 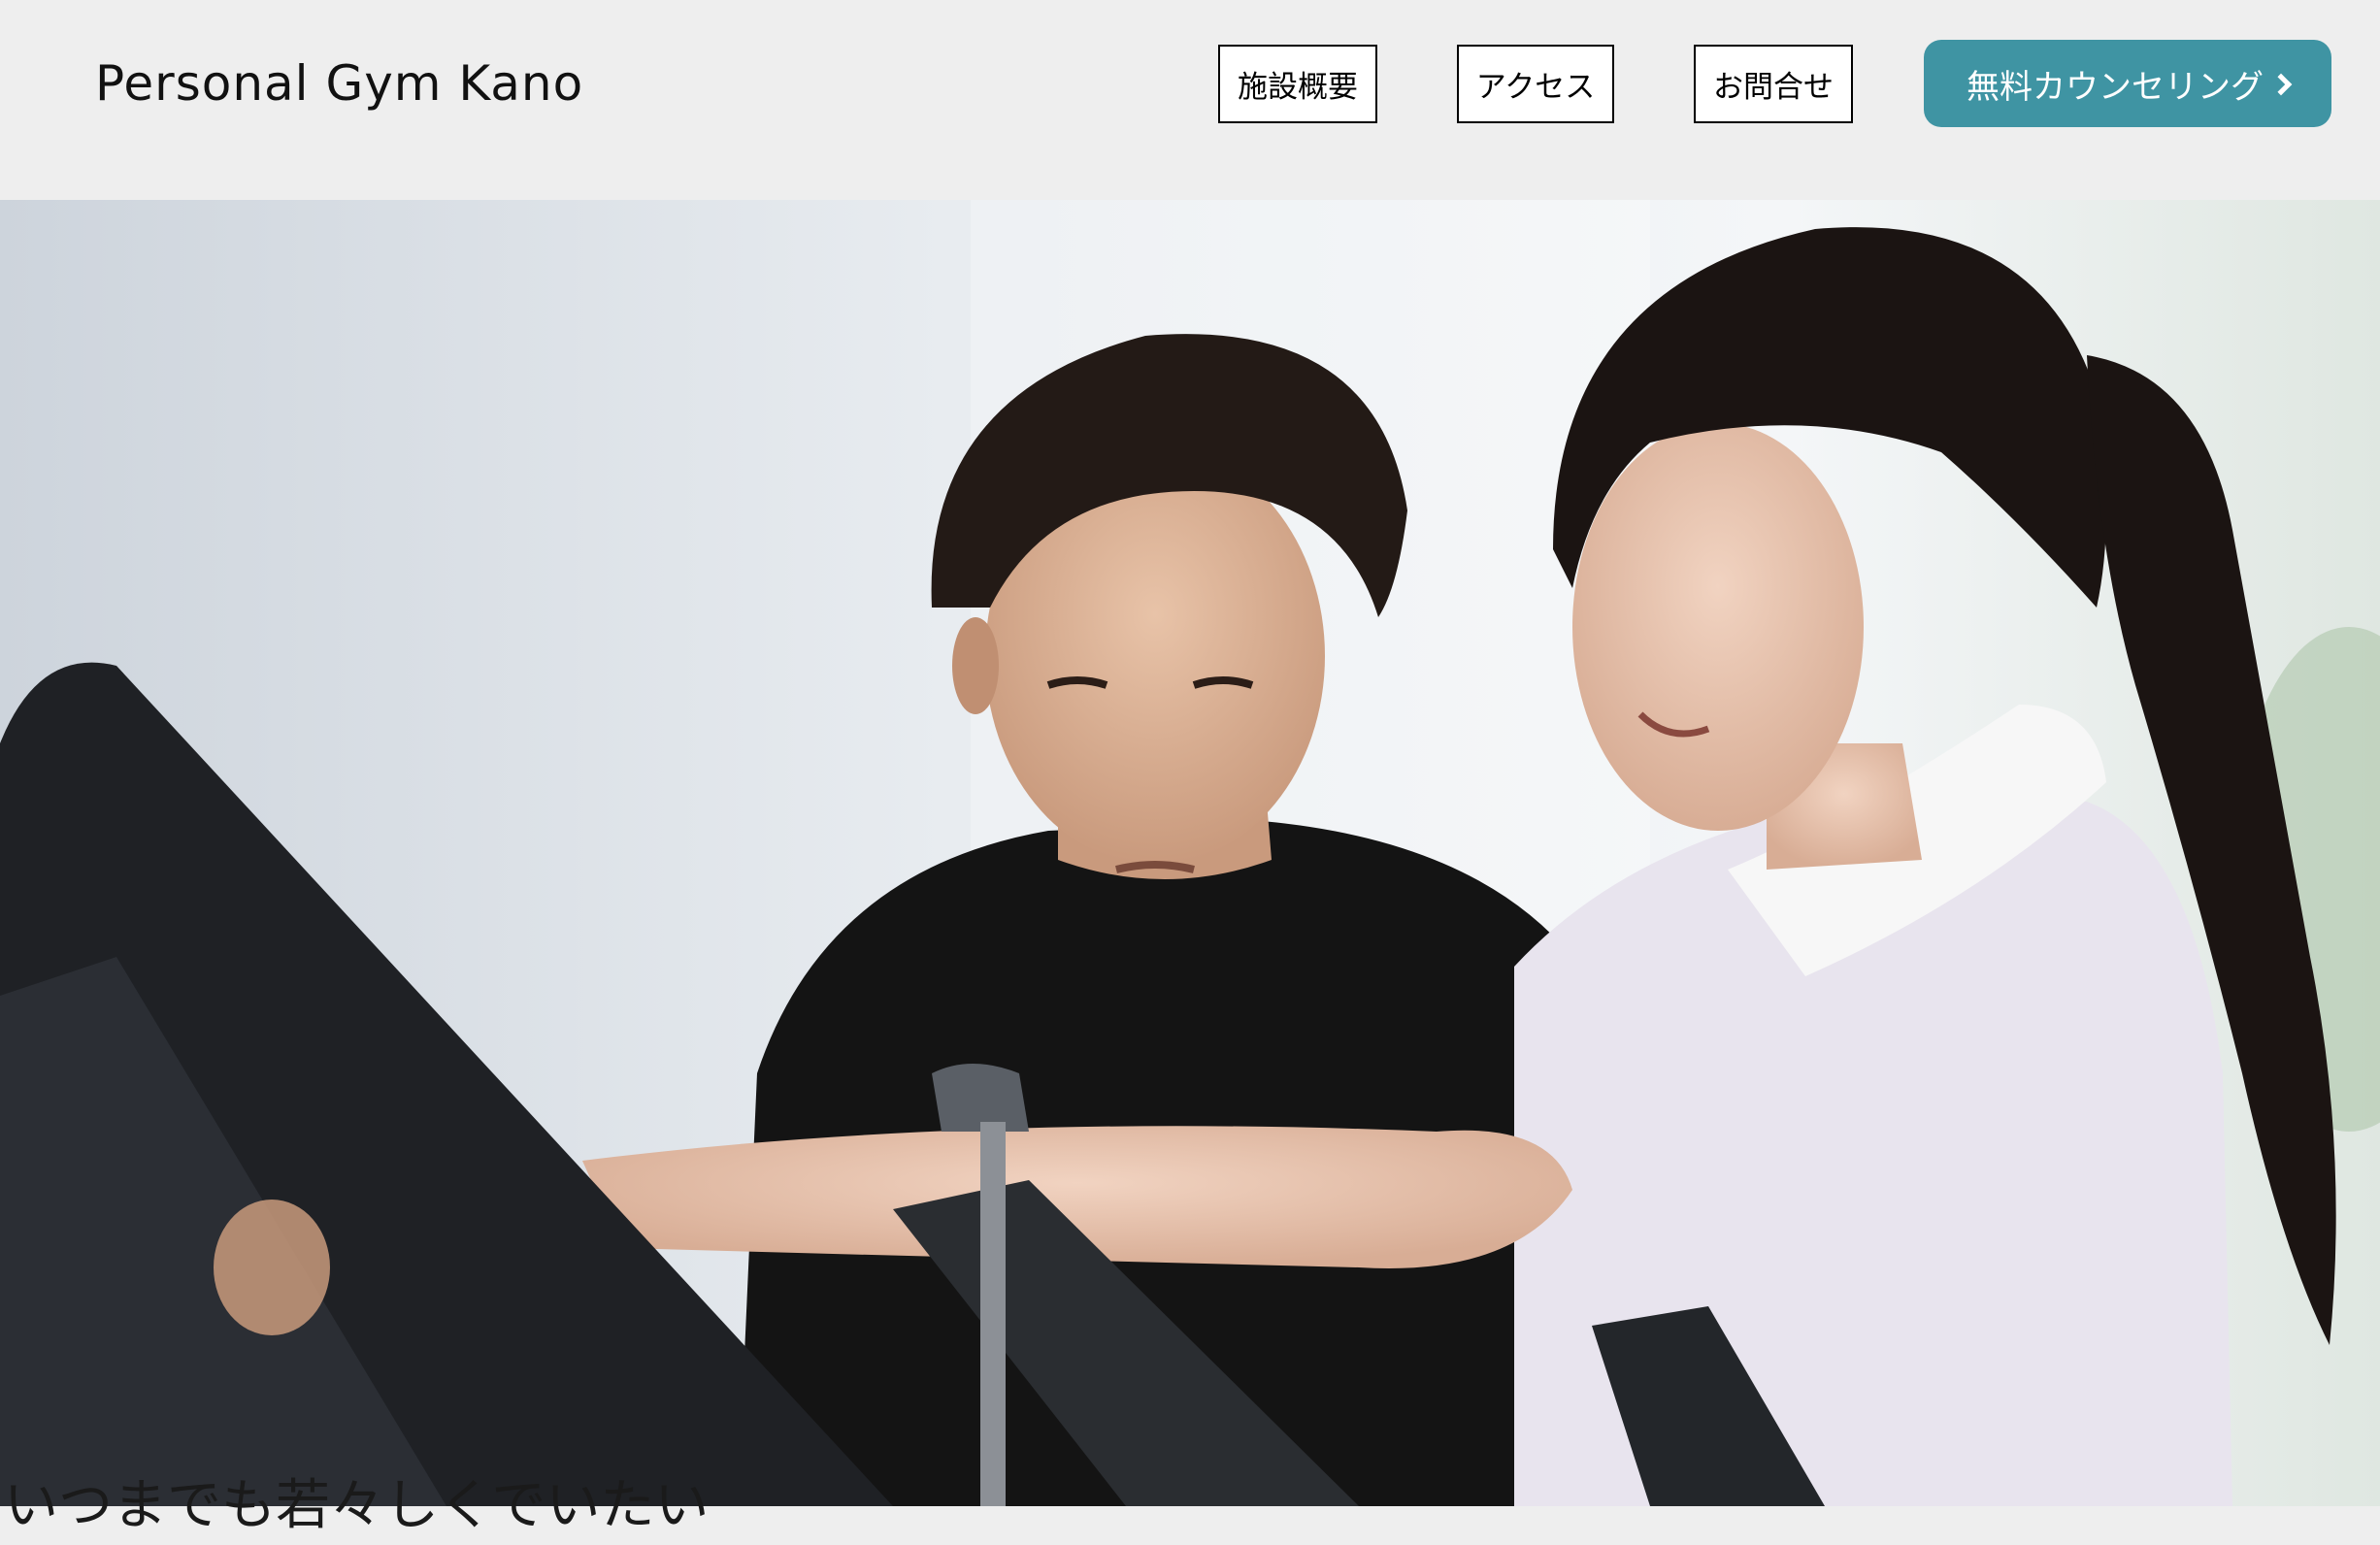 What do you see at coordinates (1773, 84) in the screenshot?
I see `nav-contact-button: お問合せ` at bounding box center [1773, 84].